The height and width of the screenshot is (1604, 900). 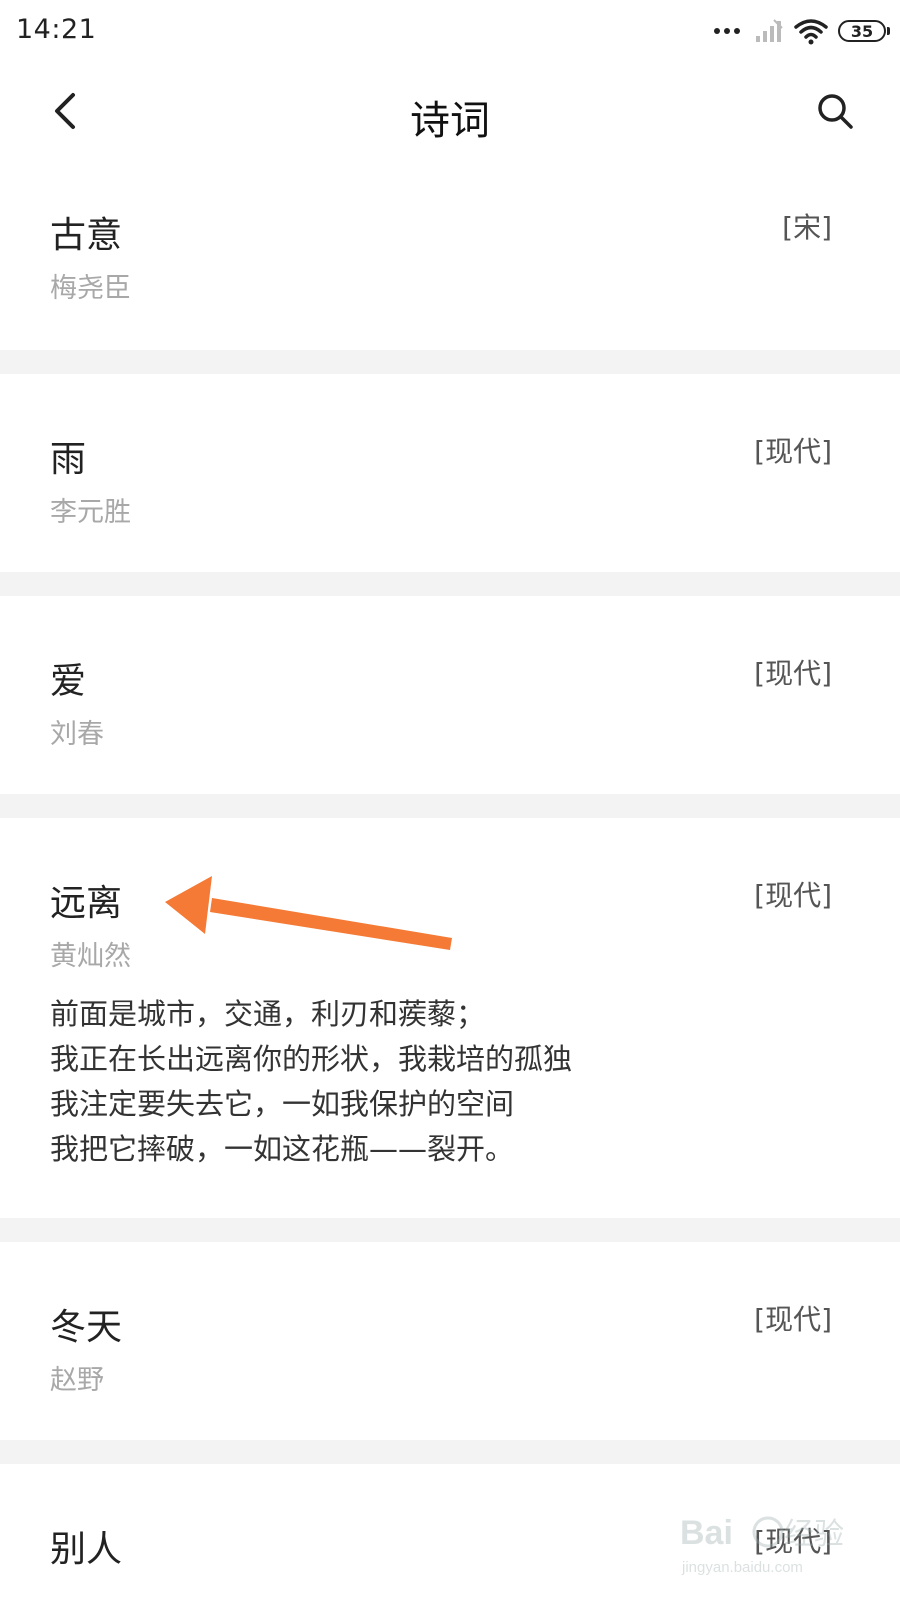 What do you see at coordinates (742, 1567) in the screenshot?
I see `svg-text: jingyan.baidu.com` at bounding box center [742, 1567].